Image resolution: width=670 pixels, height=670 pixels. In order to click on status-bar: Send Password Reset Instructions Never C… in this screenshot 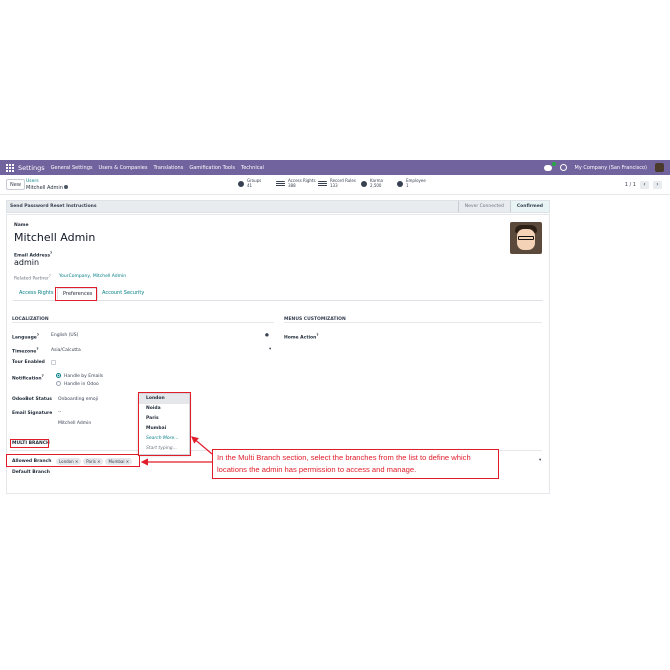, I will do `click(278, 206)`.